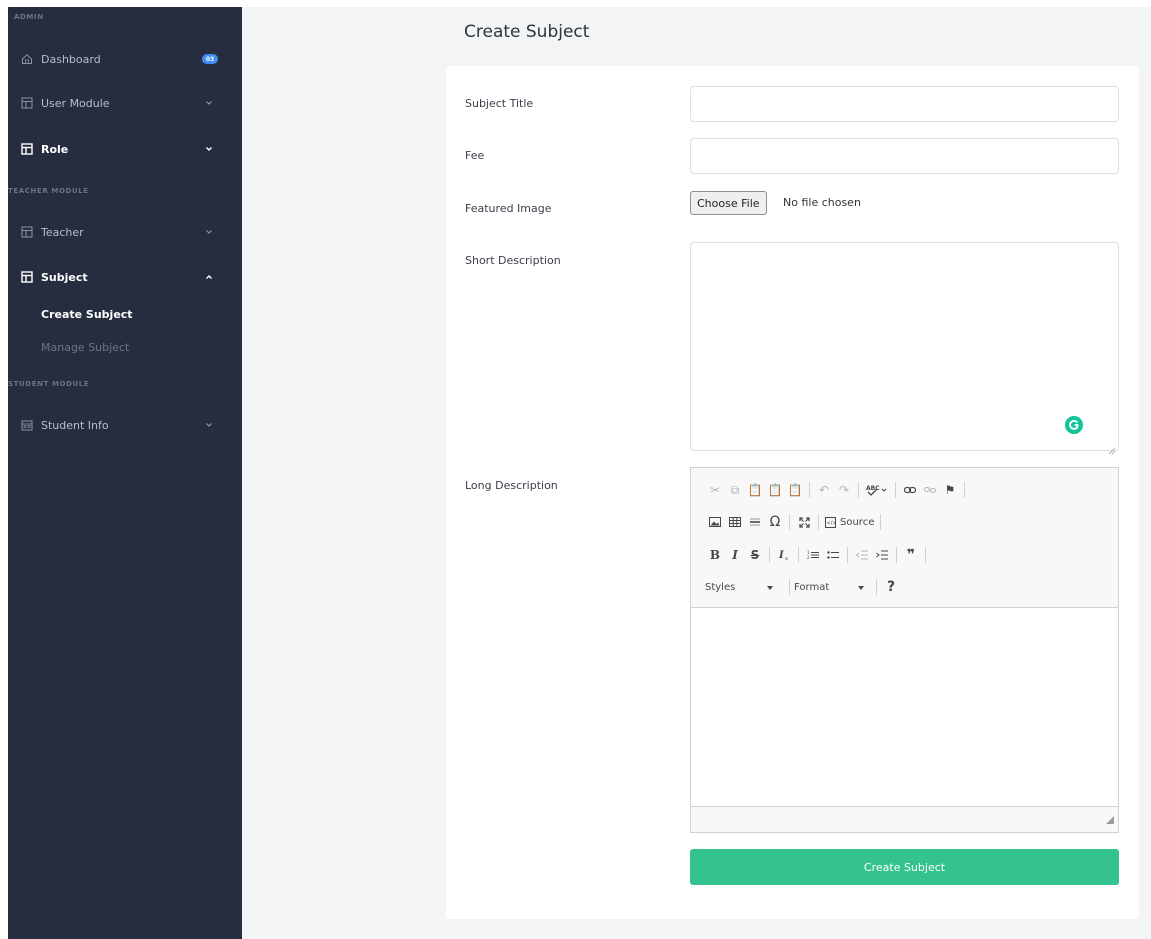 The image size is (1151, 939). I want to click on fee-label: Fee, so click(475, 155).